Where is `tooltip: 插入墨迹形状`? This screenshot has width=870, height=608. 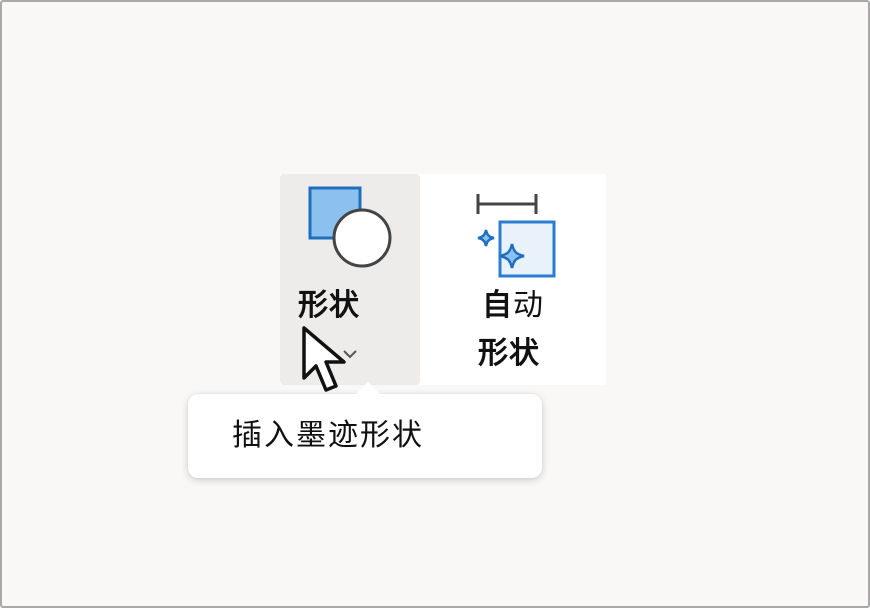
tooltip: 插入墨迹形状 is located at coordinates (365, 430).